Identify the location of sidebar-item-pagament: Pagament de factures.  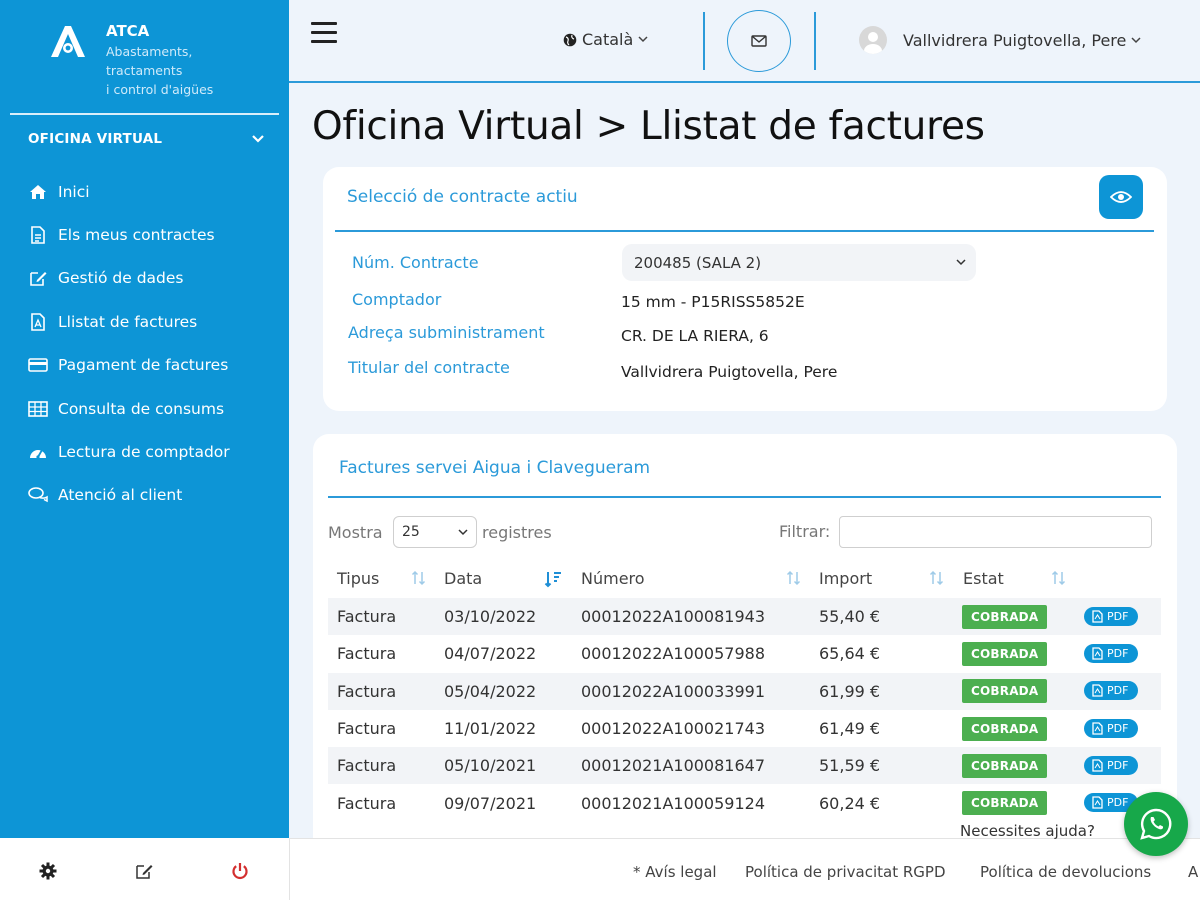
(129, 365).